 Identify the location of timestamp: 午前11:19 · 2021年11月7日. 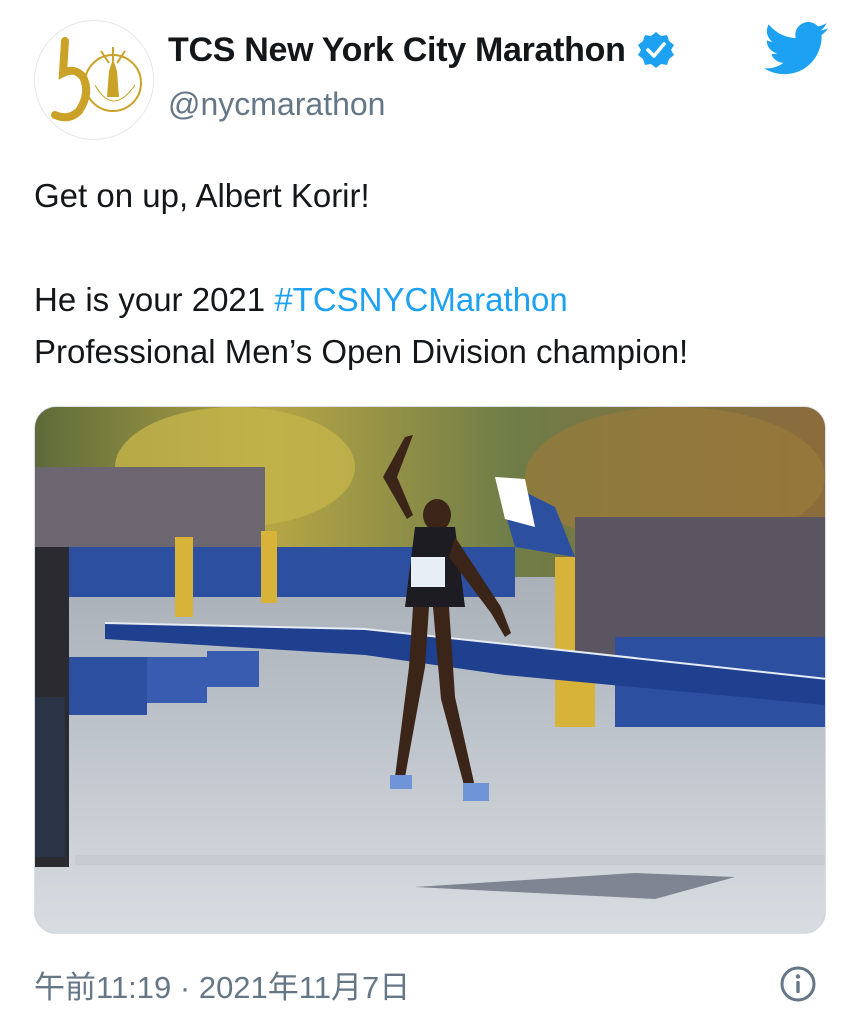
(222, 984).